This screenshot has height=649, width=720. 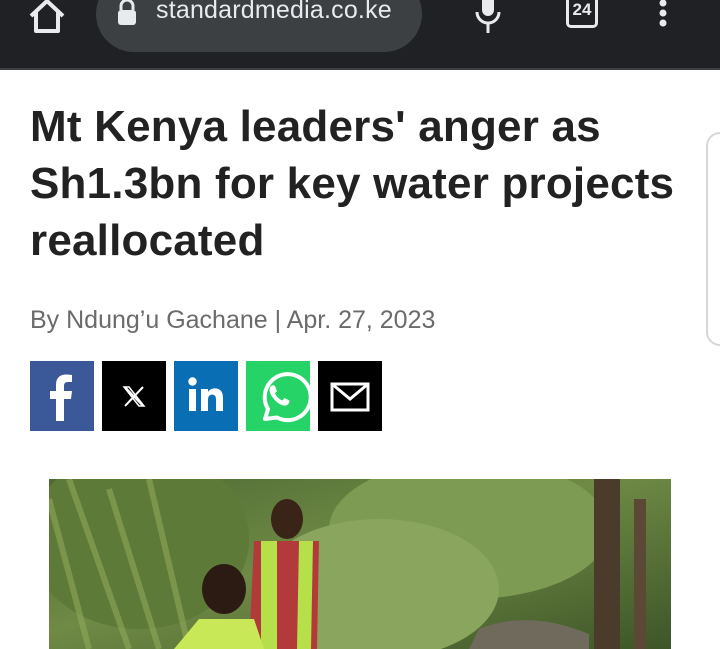 What do you see at coordinates (206, 396) in the screenshot?
I see `share-linkedin-button` at bounding box center [206, 396].